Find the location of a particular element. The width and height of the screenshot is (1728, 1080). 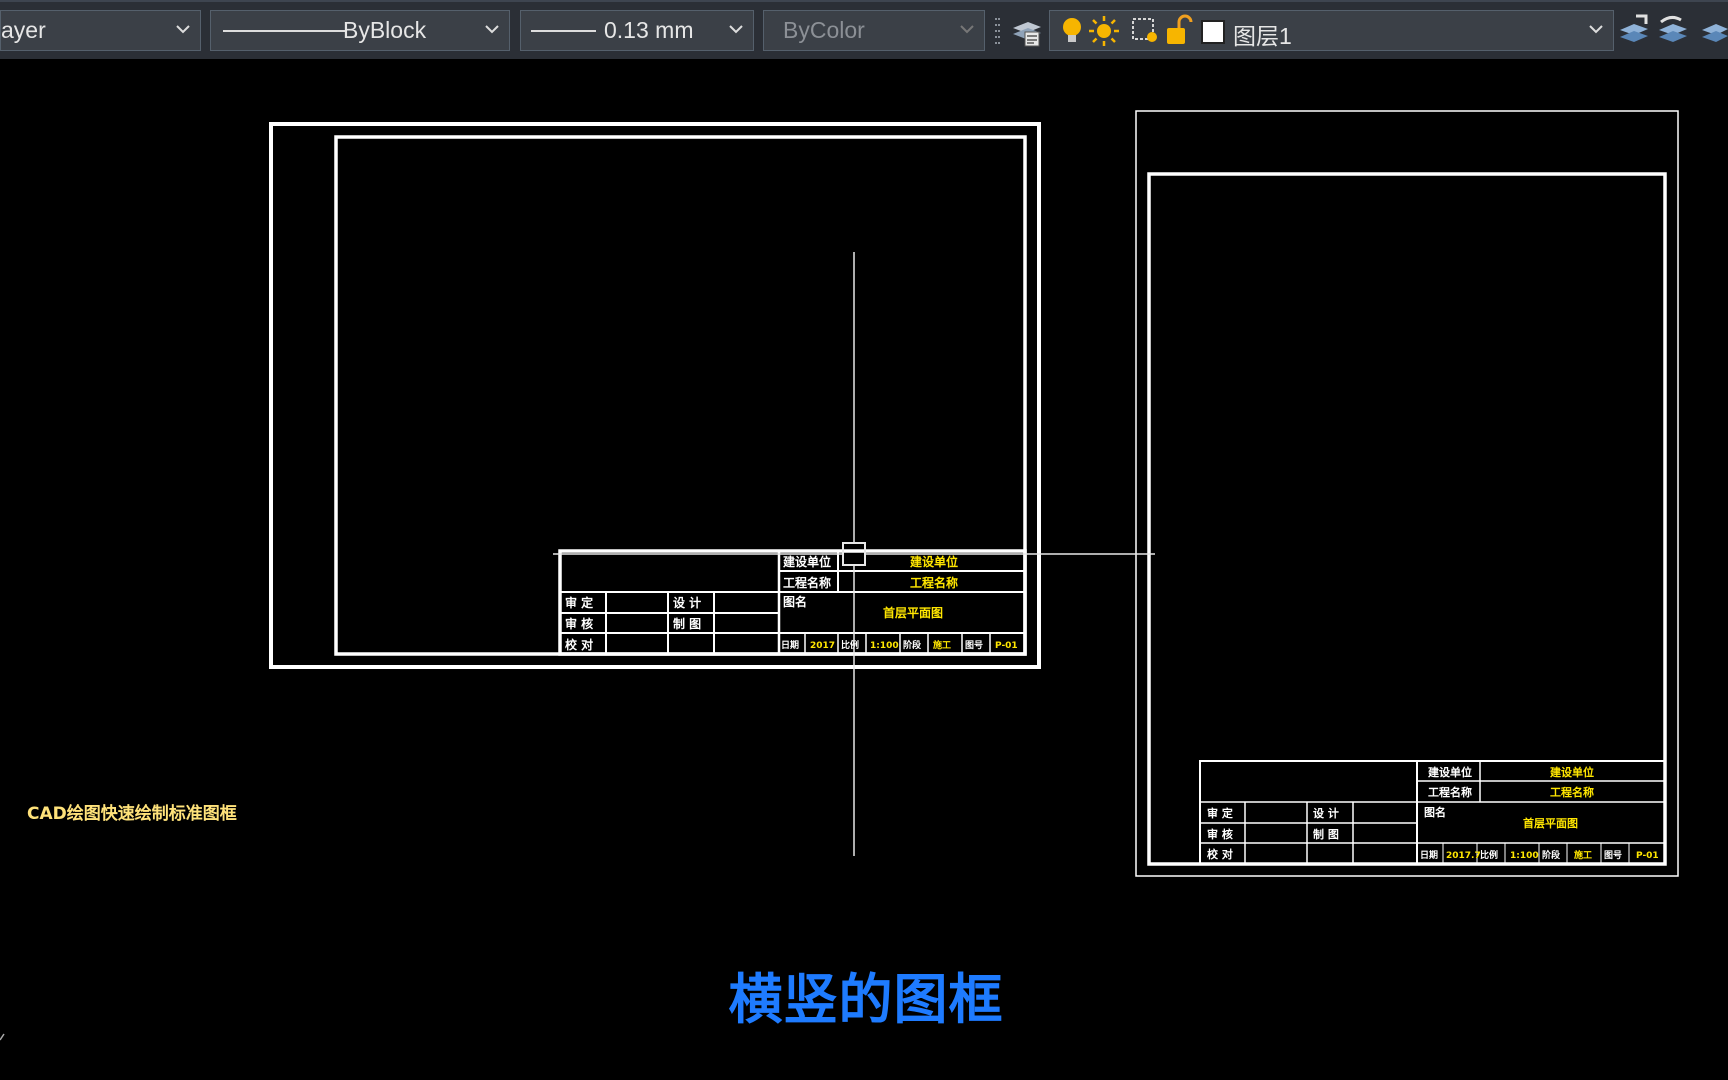

make-current-layer-icon is located at coordinates (1634, 31).